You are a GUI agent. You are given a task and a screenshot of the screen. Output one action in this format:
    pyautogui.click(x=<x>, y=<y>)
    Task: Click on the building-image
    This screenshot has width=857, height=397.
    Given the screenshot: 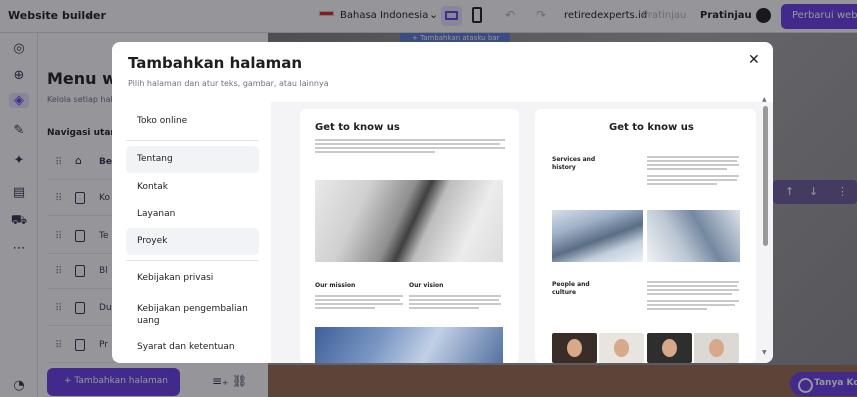 What is the action you would take?
    pyautogui.click(x=409, y=345)
    